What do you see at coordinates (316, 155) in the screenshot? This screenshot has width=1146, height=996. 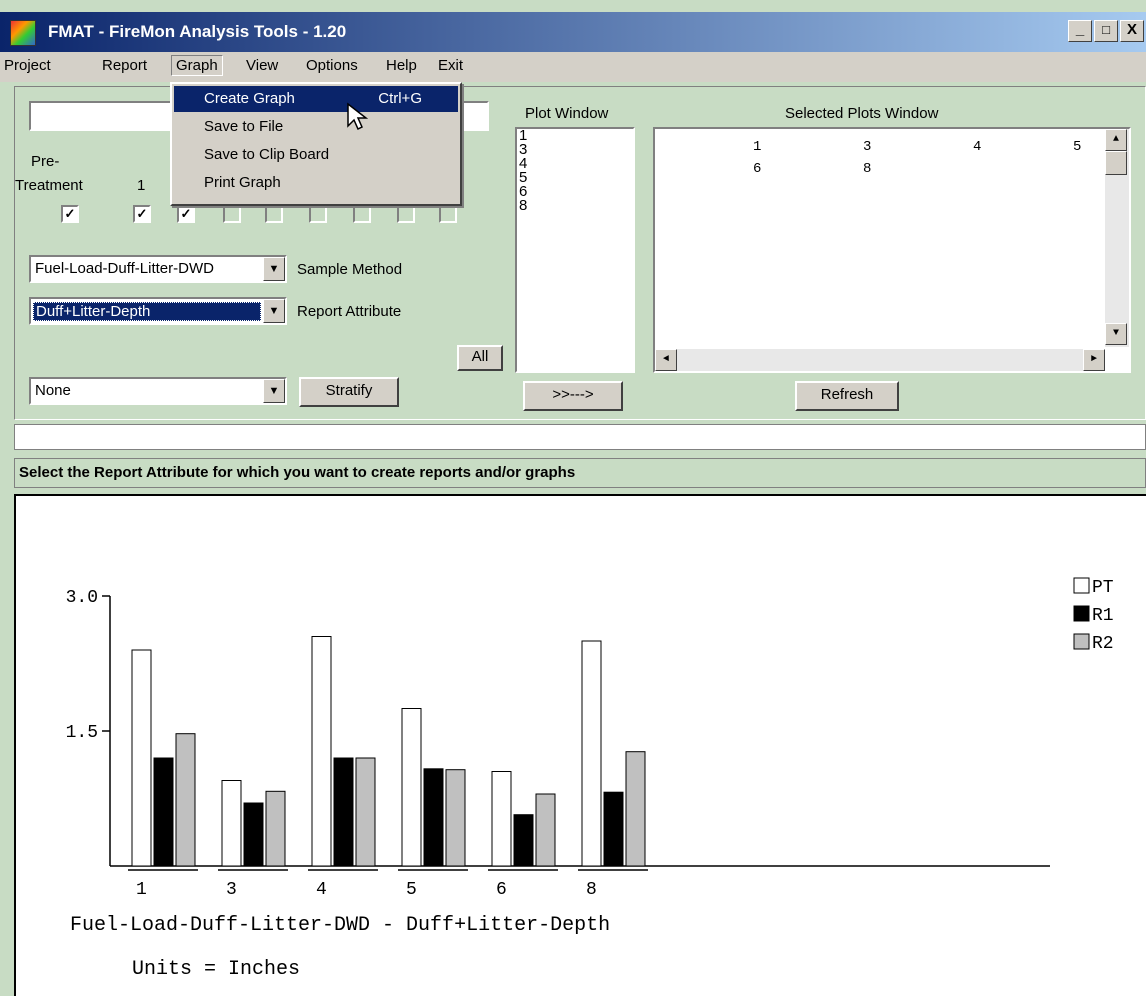 I see `menu-item-save-to-clipboard: Save to Clip Board` at bounding box center [316, 155].